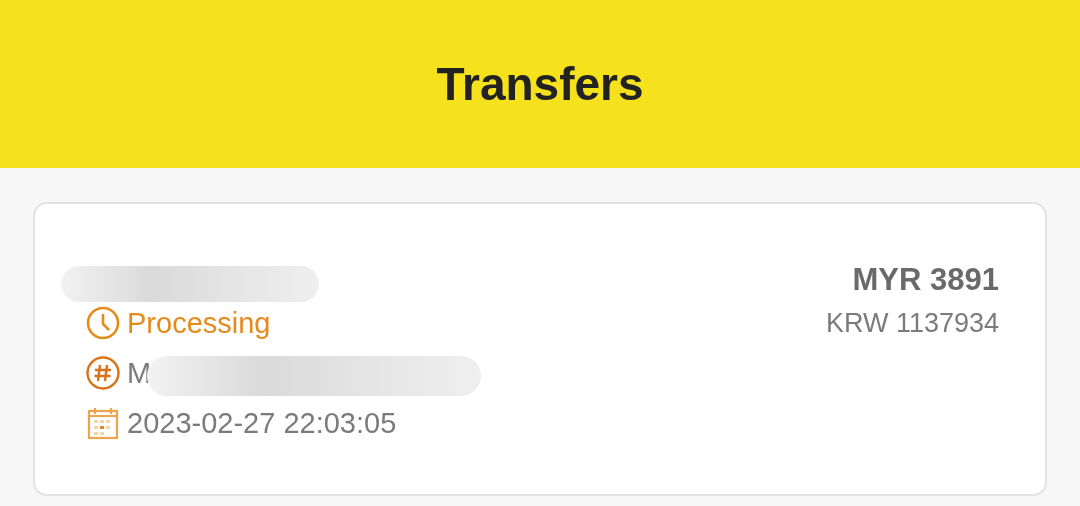  Describe the element at coordinates (912, 323) in the screenshot. I see `converted-amount: KRW 1137934` at that location.